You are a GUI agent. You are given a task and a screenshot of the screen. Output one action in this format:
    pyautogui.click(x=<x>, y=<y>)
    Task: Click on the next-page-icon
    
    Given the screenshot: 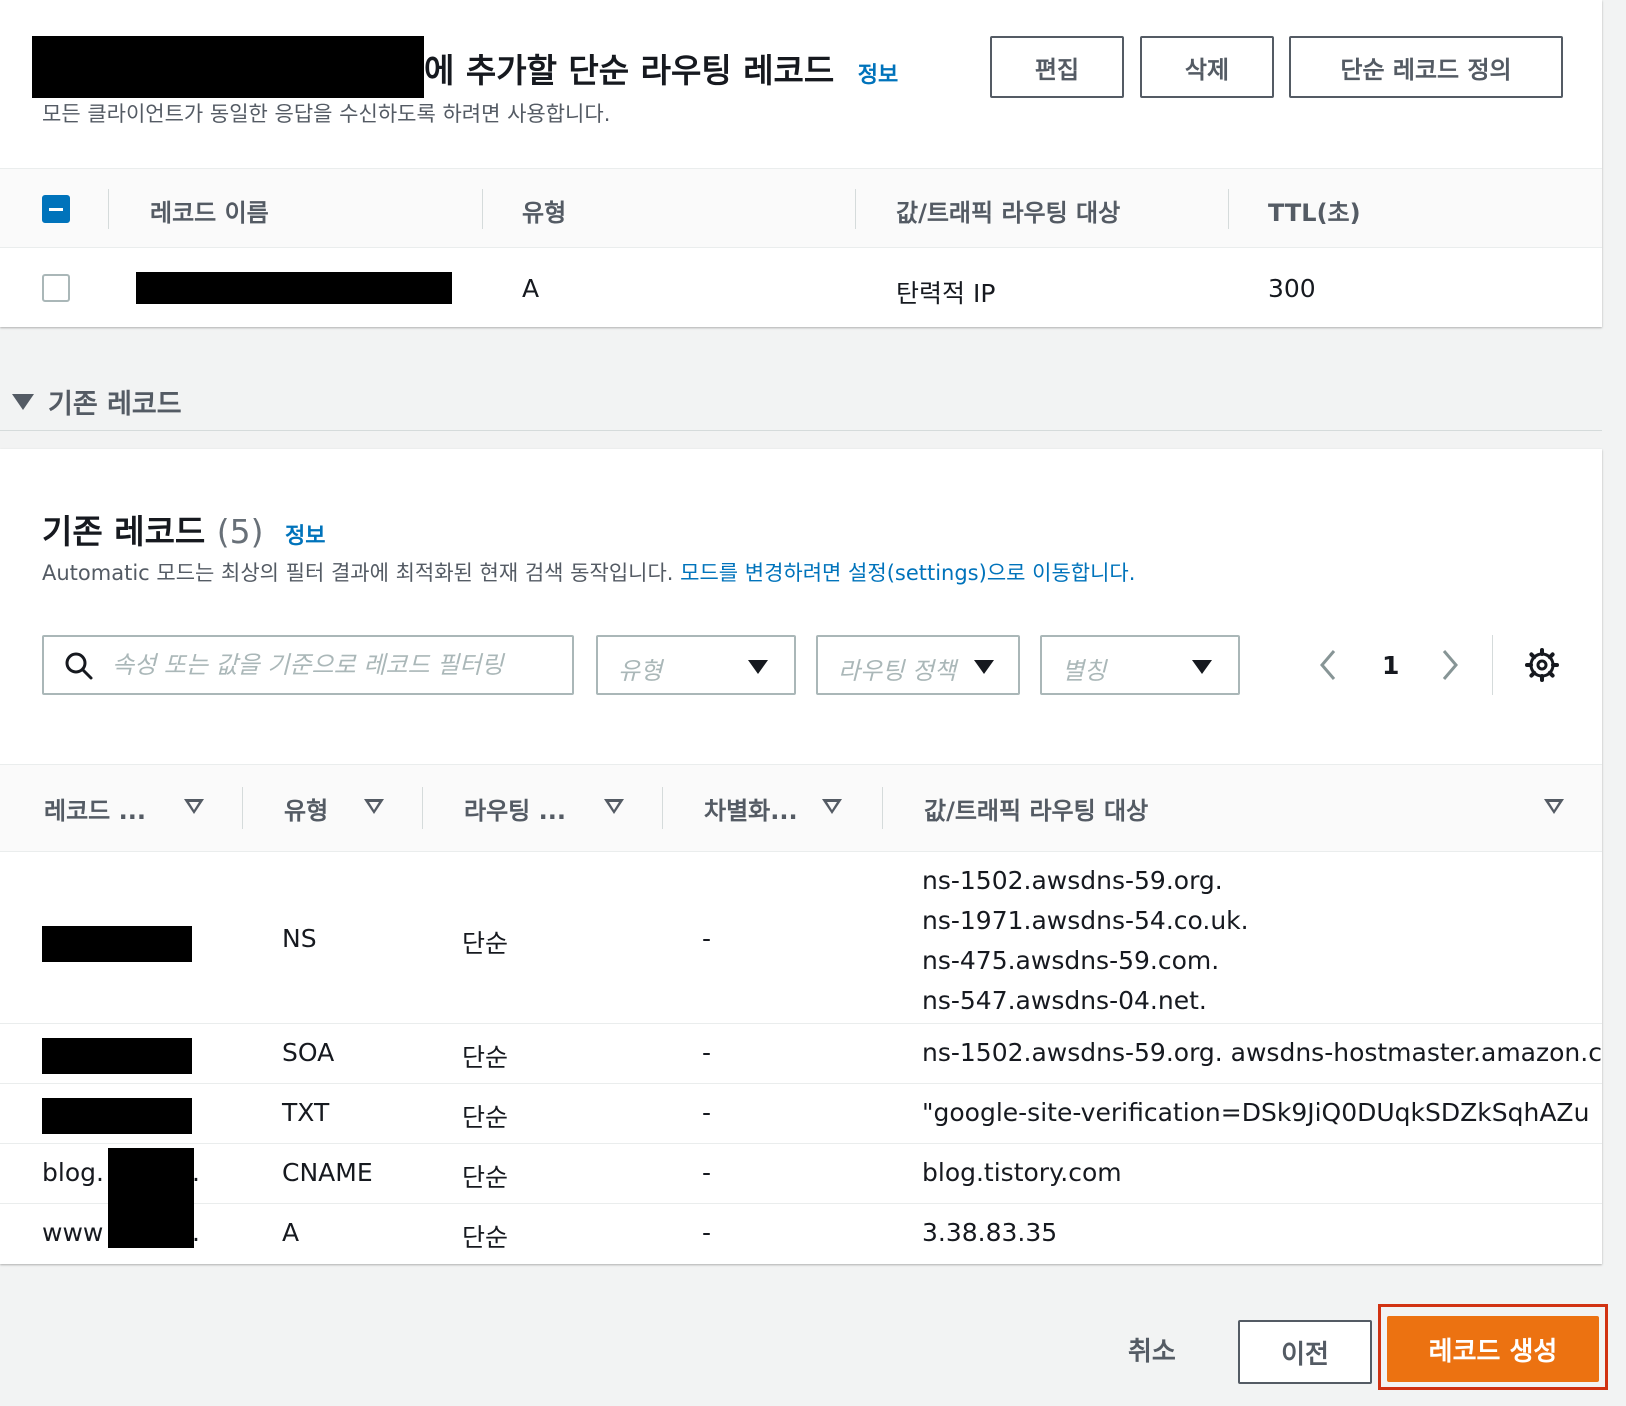 What is the action you would take?
    pyautogui.click(x=1450, y=665)
    